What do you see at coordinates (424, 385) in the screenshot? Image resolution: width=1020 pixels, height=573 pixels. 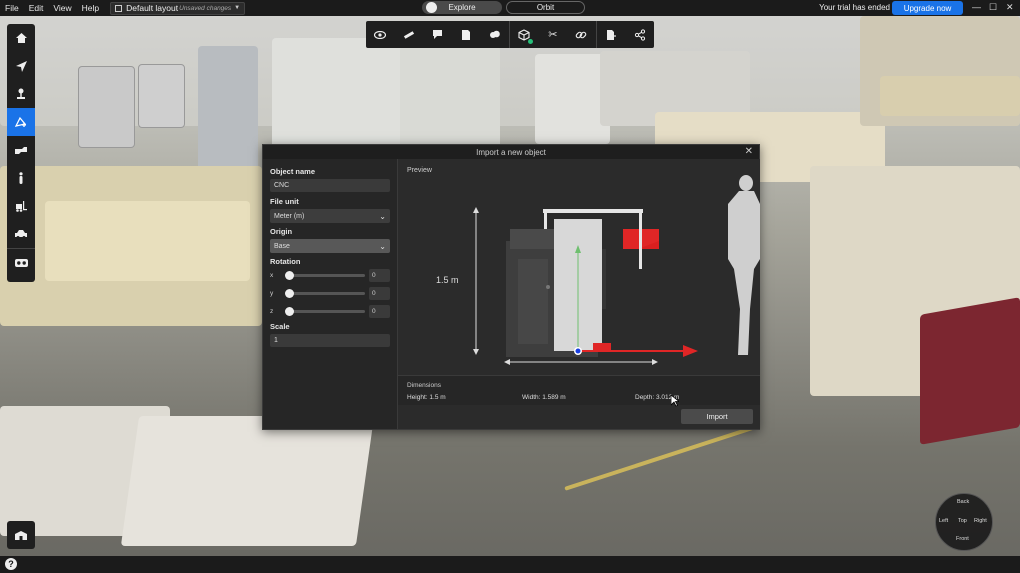 I see `dimensions-label: Dimensions` at bounding box center [424, 385].